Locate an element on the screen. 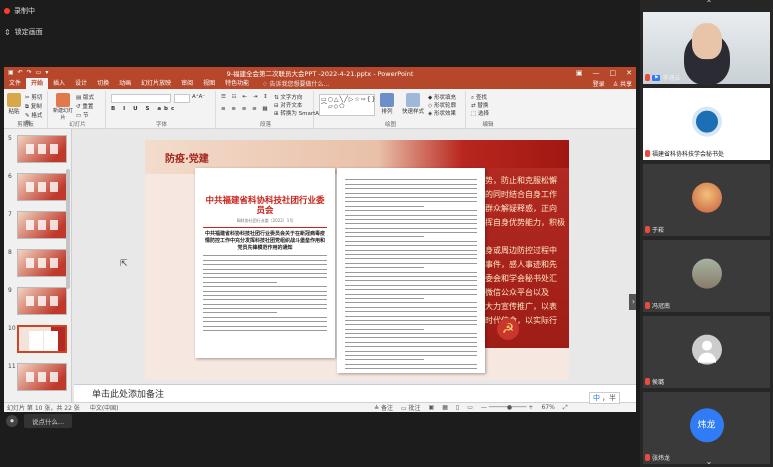 This screenshot has height=467, width=773. login-link: 登录 is located at coordinates (599, 83).